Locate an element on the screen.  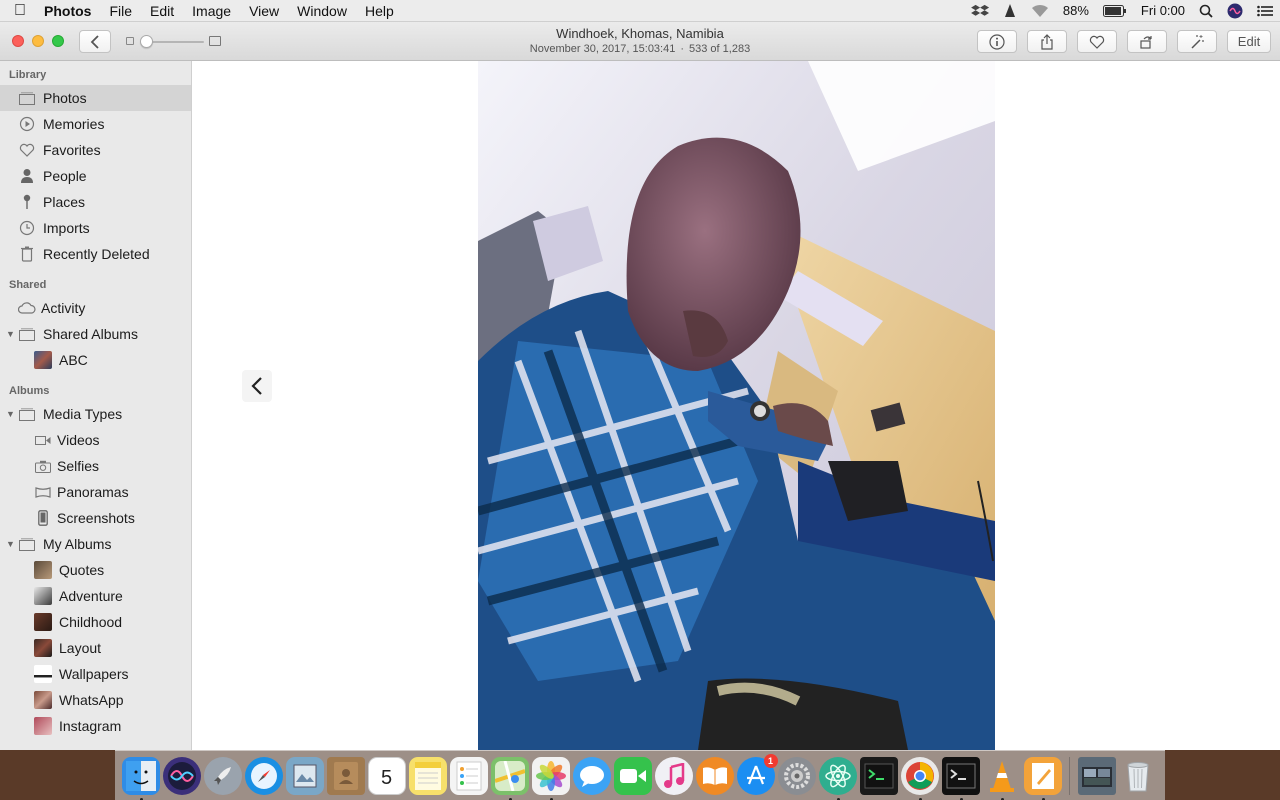
dock-trash is located at coordinates (1138, 776).